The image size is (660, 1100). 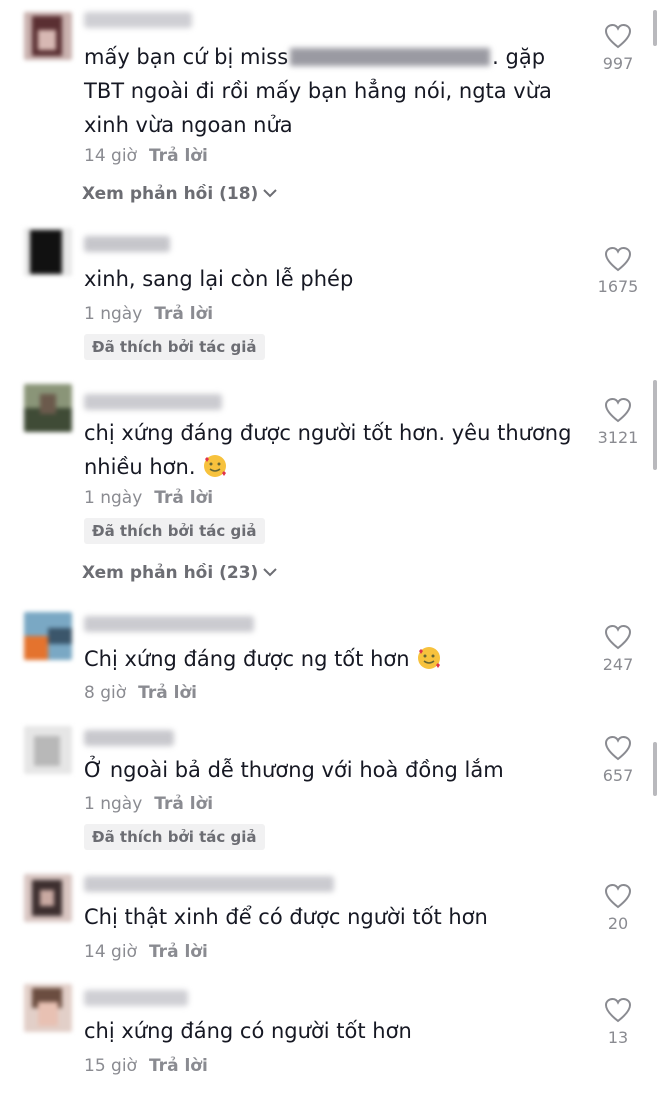 I want to click on comment-meta: 15 giờ Trả lời, so click(x=146, y=1066).